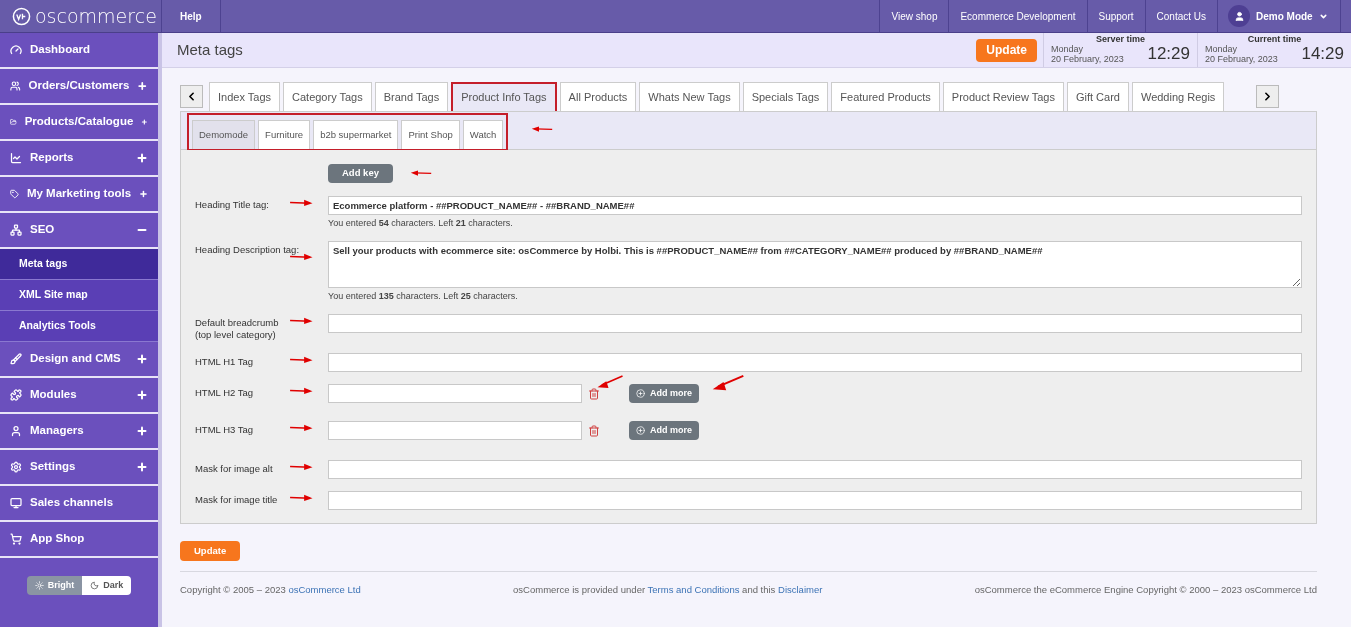 This screenshot has width=1351, height=627. What do you see at coordinates (356, 134) in the screenshot?
I see `store-tab: b2b supermarket` at bounding box center [356, 134].